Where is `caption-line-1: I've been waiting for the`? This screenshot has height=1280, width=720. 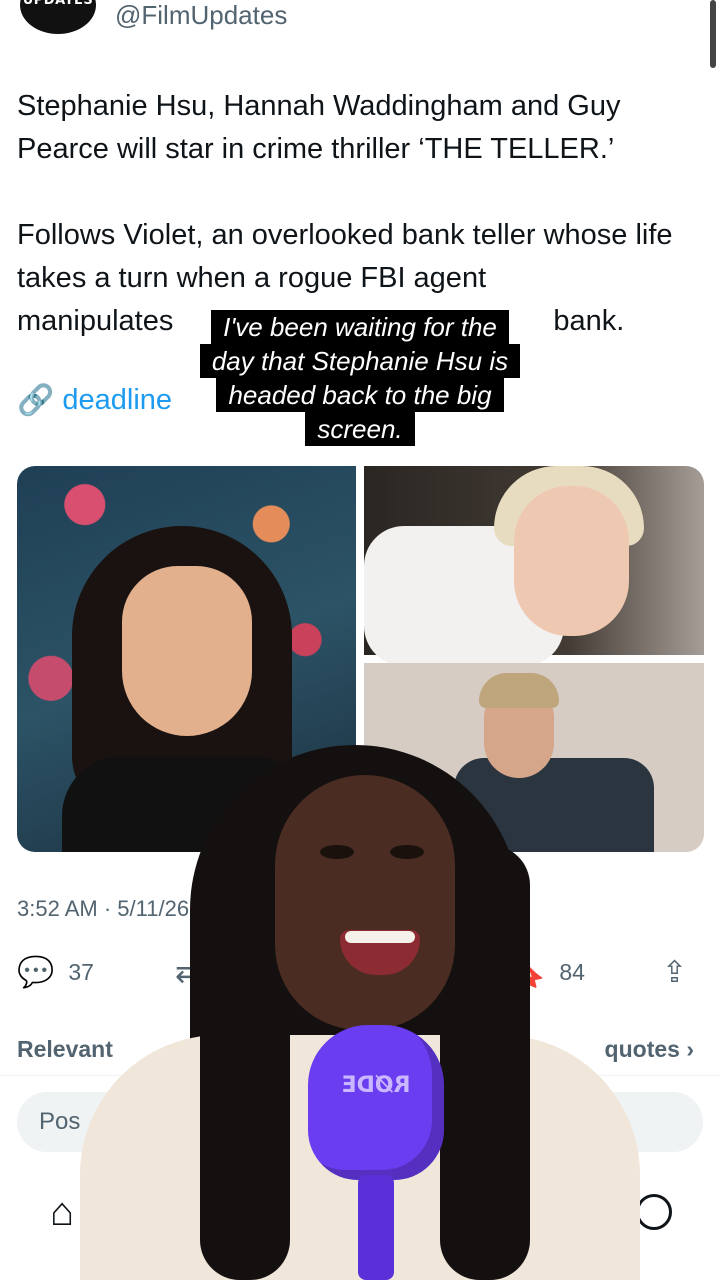
caption-line-1: I've been waiting for the is located at coordinates (360, 327).